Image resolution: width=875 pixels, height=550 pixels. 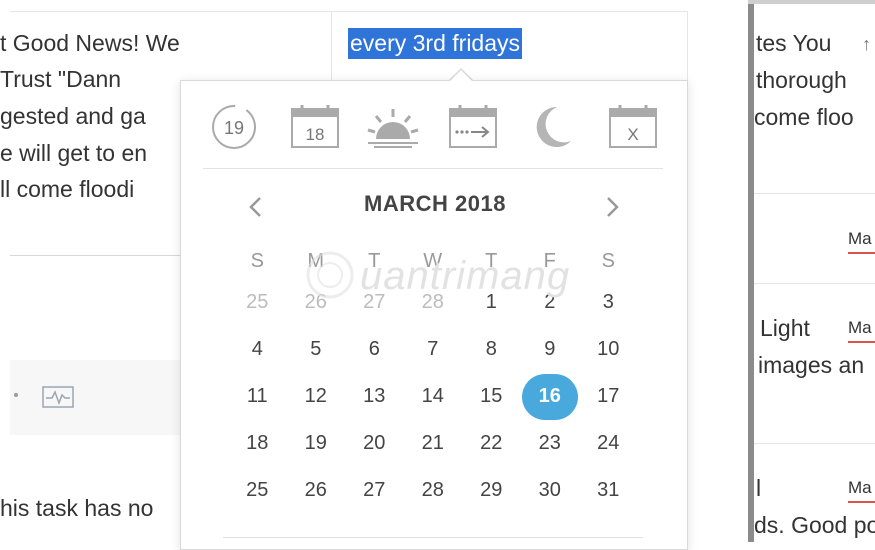 What do you see at coordinates (811, 365) in the screenshot?
I see `task-list-text: images an` at bounding box center [811, 365].